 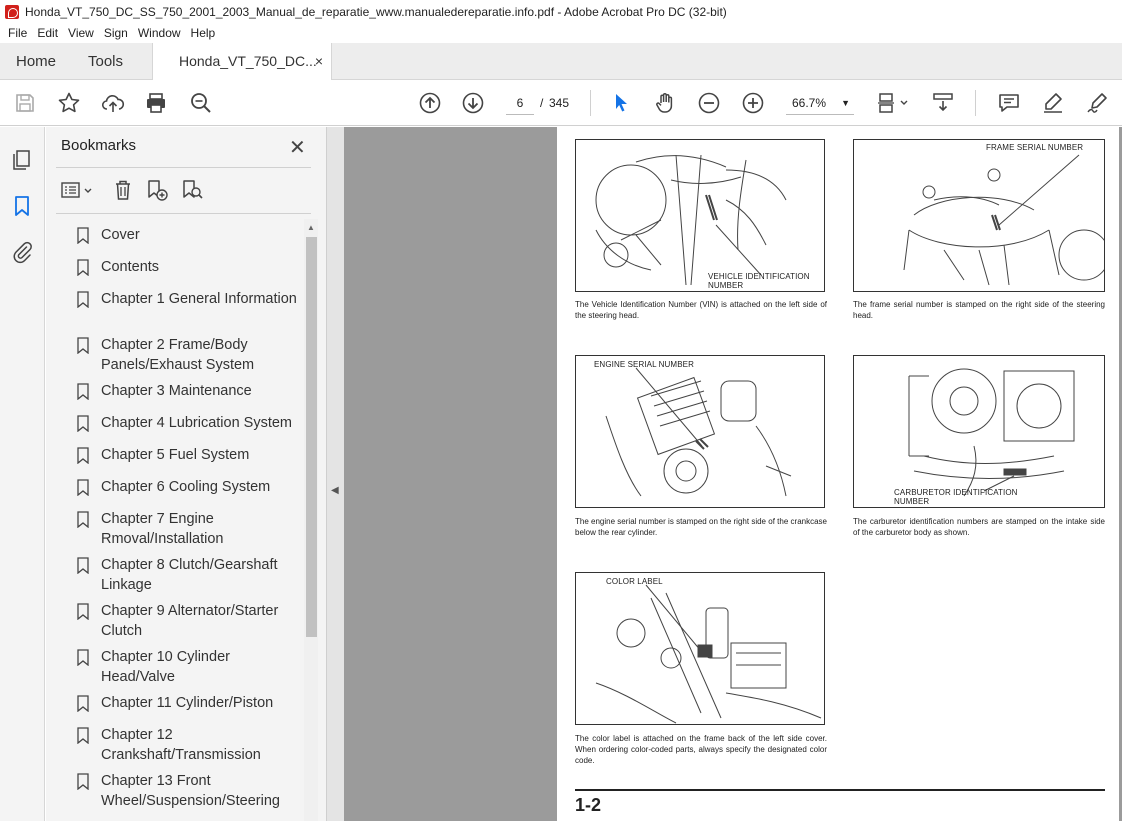 I want to click on bookmark-item: Chapter 3 Maintenance, so click(x=190, y=391).